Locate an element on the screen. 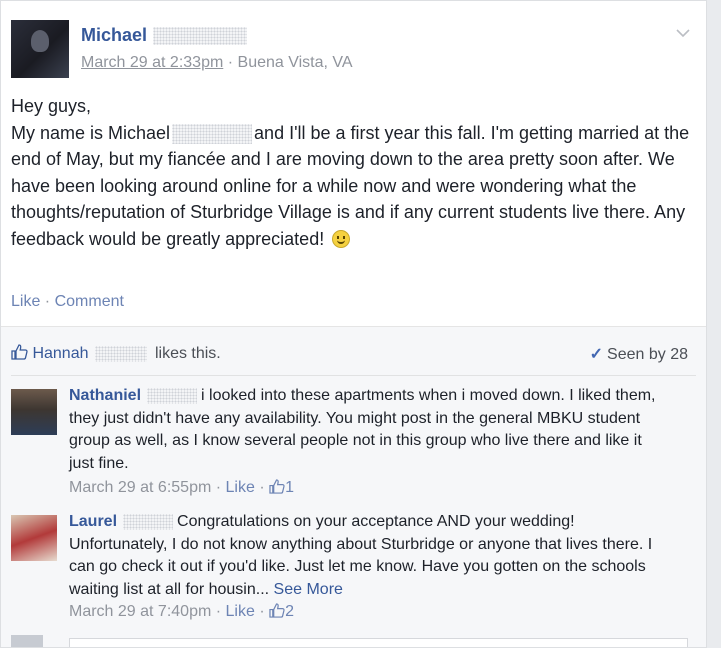 Image resolution: width=721 pixels, height=648 pixels. likes-text: likes this. is located at coordinates (187, 353).